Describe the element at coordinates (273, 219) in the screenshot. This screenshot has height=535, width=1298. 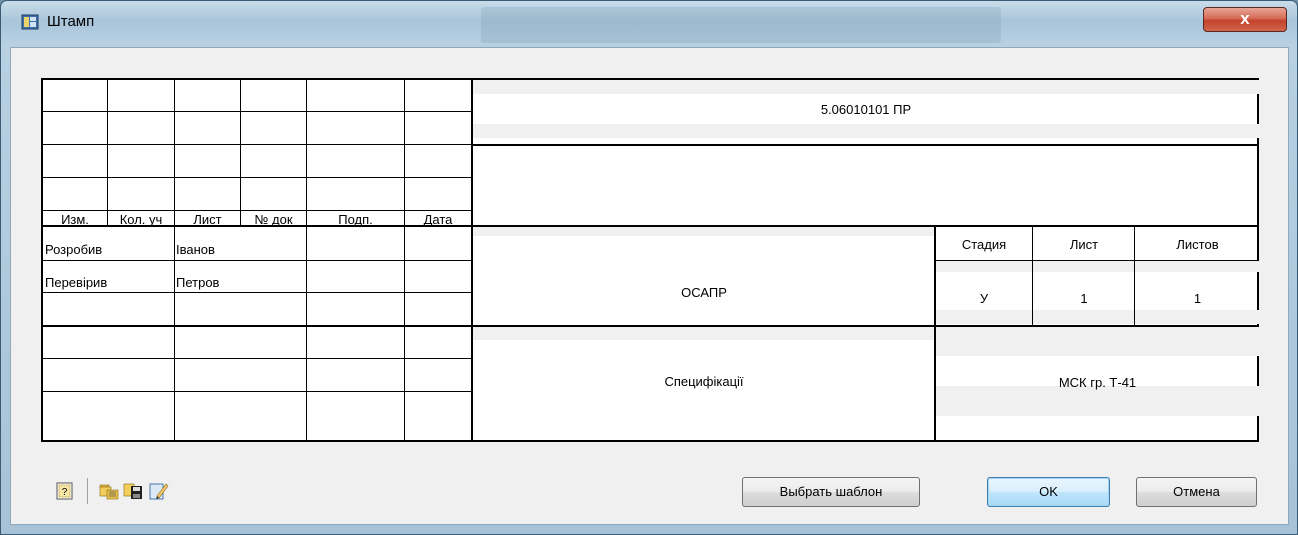
I see `header-label-doc-number: № док` at that location.